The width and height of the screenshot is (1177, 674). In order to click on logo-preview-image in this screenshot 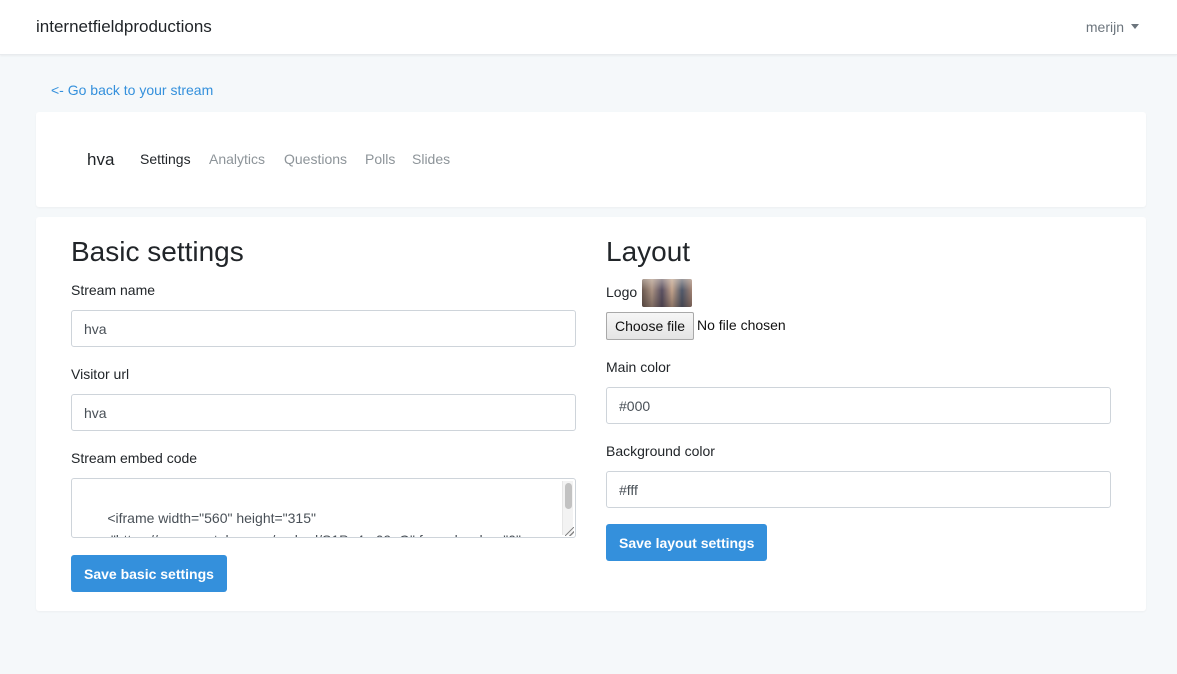, I will do `click(667, 293)`.